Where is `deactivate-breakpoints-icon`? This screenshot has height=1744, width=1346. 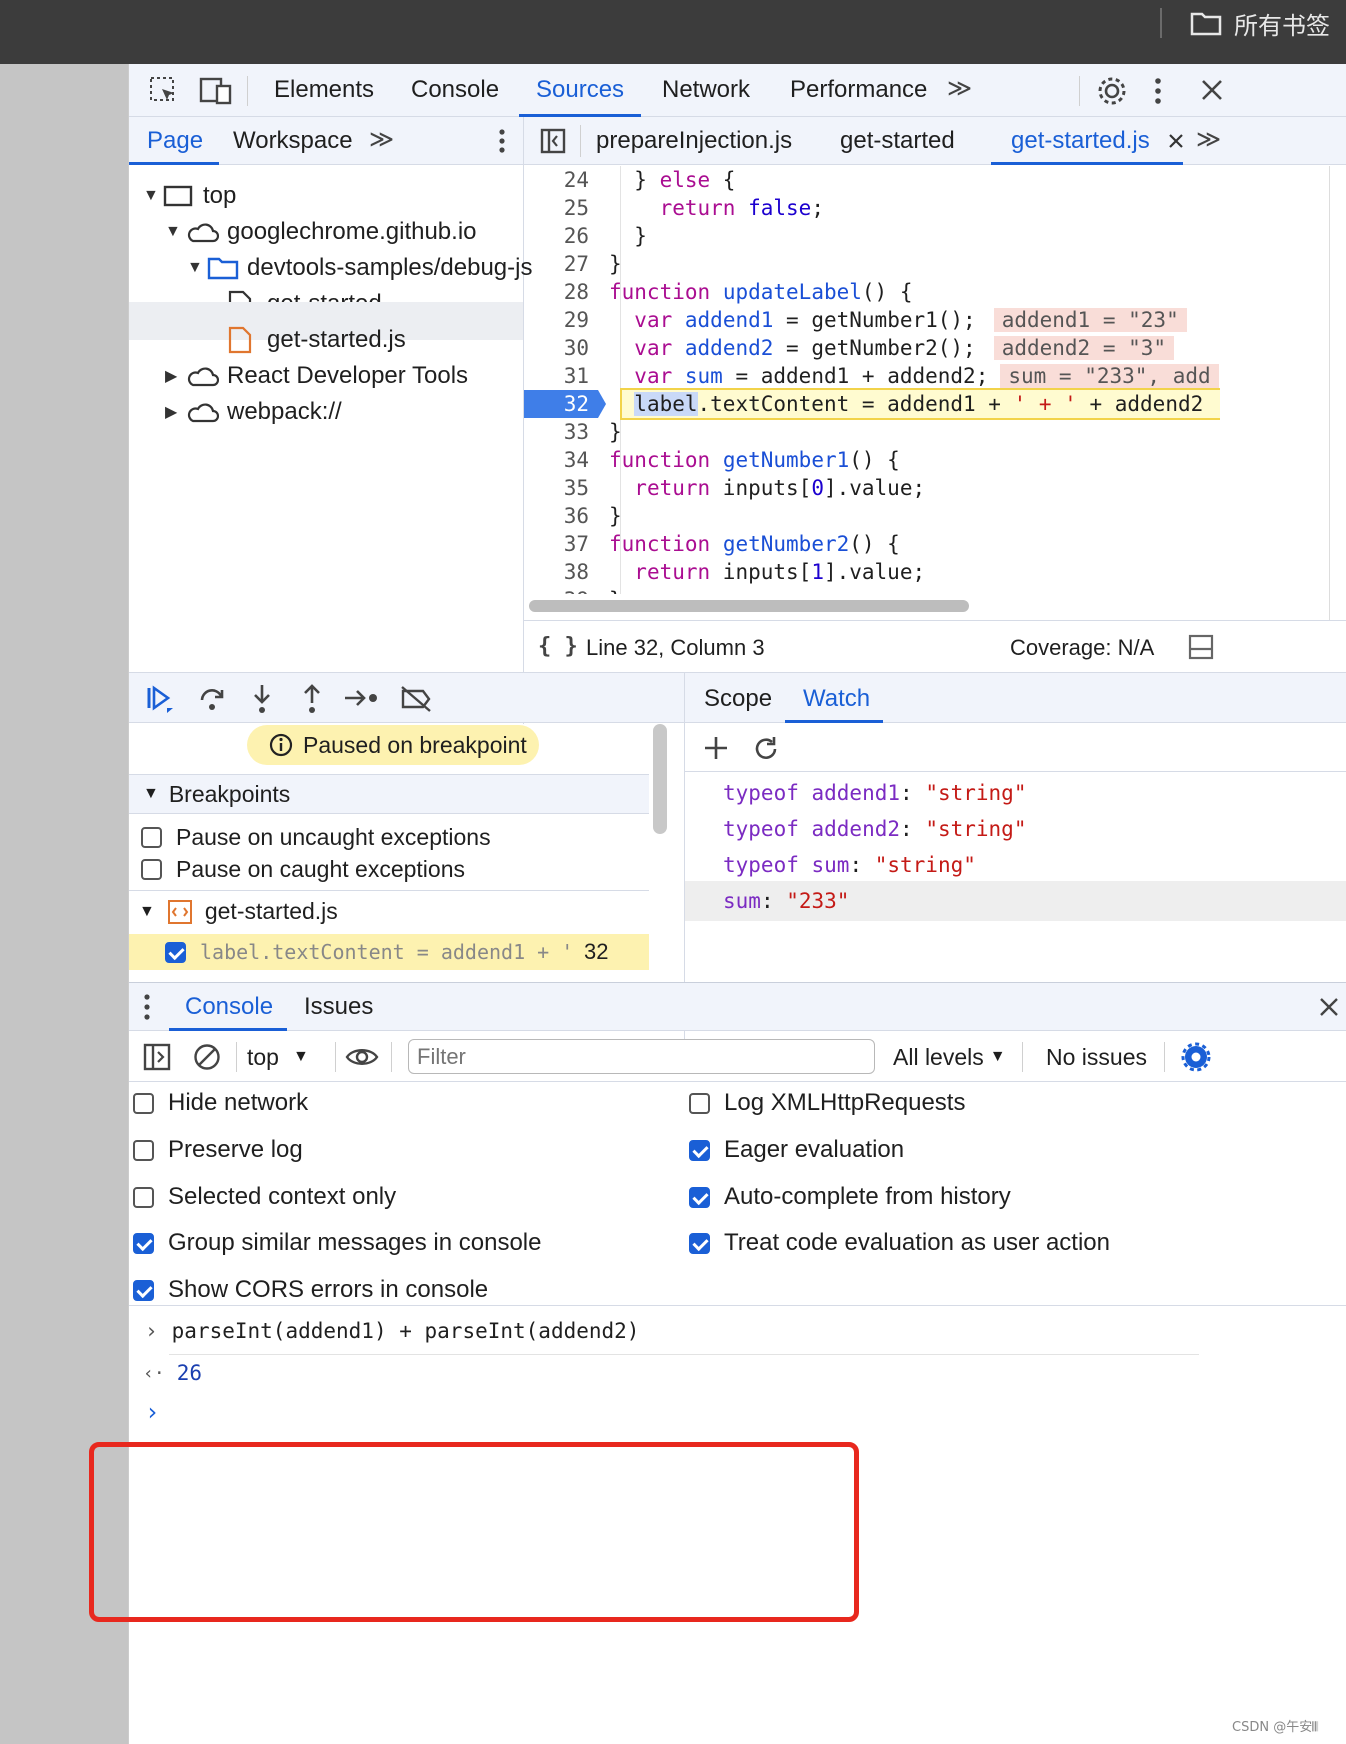
deactivate-breakpoints-icon is located at coordinates (416, 699).